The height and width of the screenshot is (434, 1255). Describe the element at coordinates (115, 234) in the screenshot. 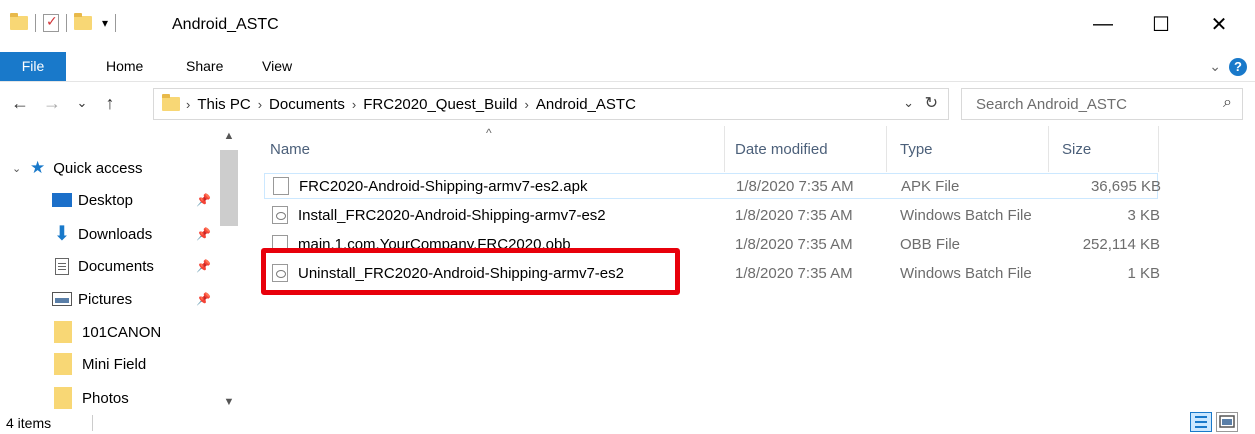

I see `sidebar-item-label: Downloads` at that location.